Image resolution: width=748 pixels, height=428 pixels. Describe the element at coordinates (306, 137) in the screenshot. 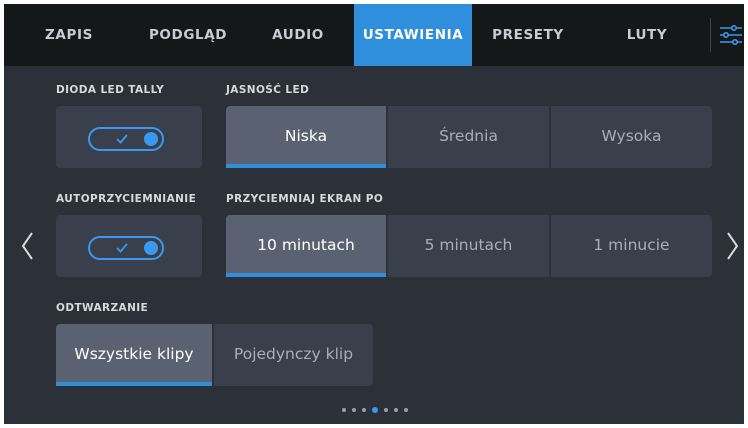

I see `led-option-niska: Niska` at that location.